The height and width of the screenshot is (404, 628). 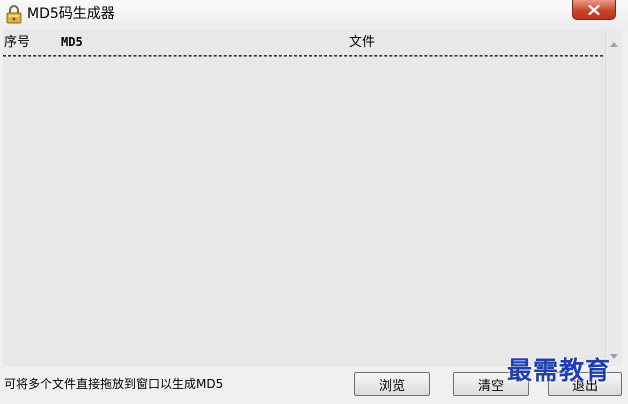 I want to click on drag-drop-hint: 可将多个文件直接拖放到窗口以生成MD5, so click(x=114, y=384).